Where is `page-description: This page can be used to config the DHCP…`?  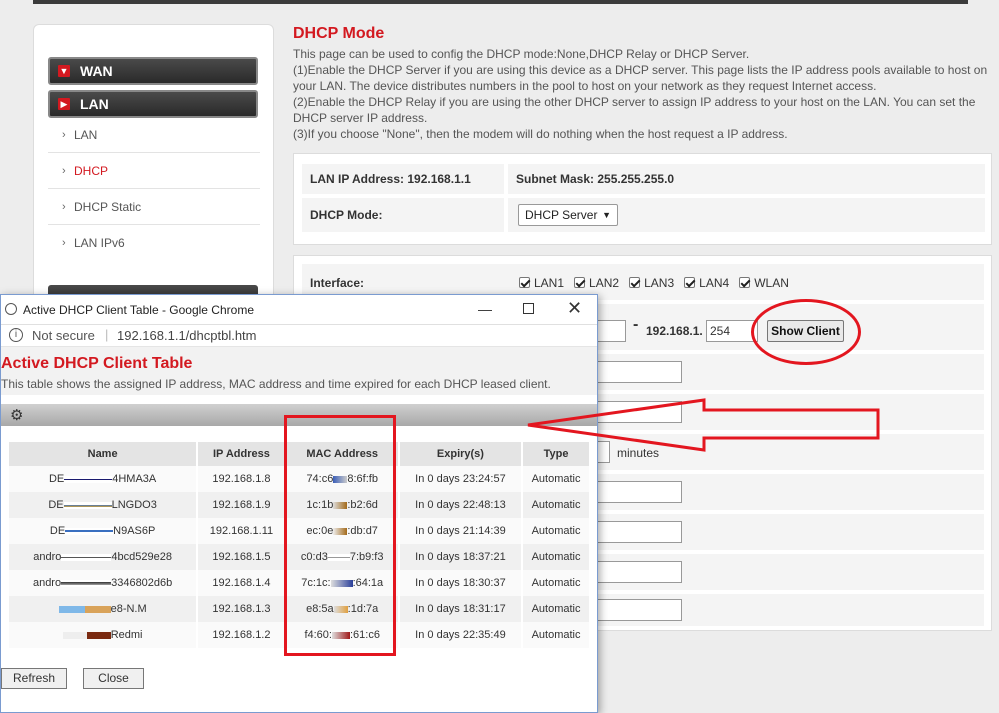
page-description: This page can be used to config the DHCP… is located at coordinates (643, 94).